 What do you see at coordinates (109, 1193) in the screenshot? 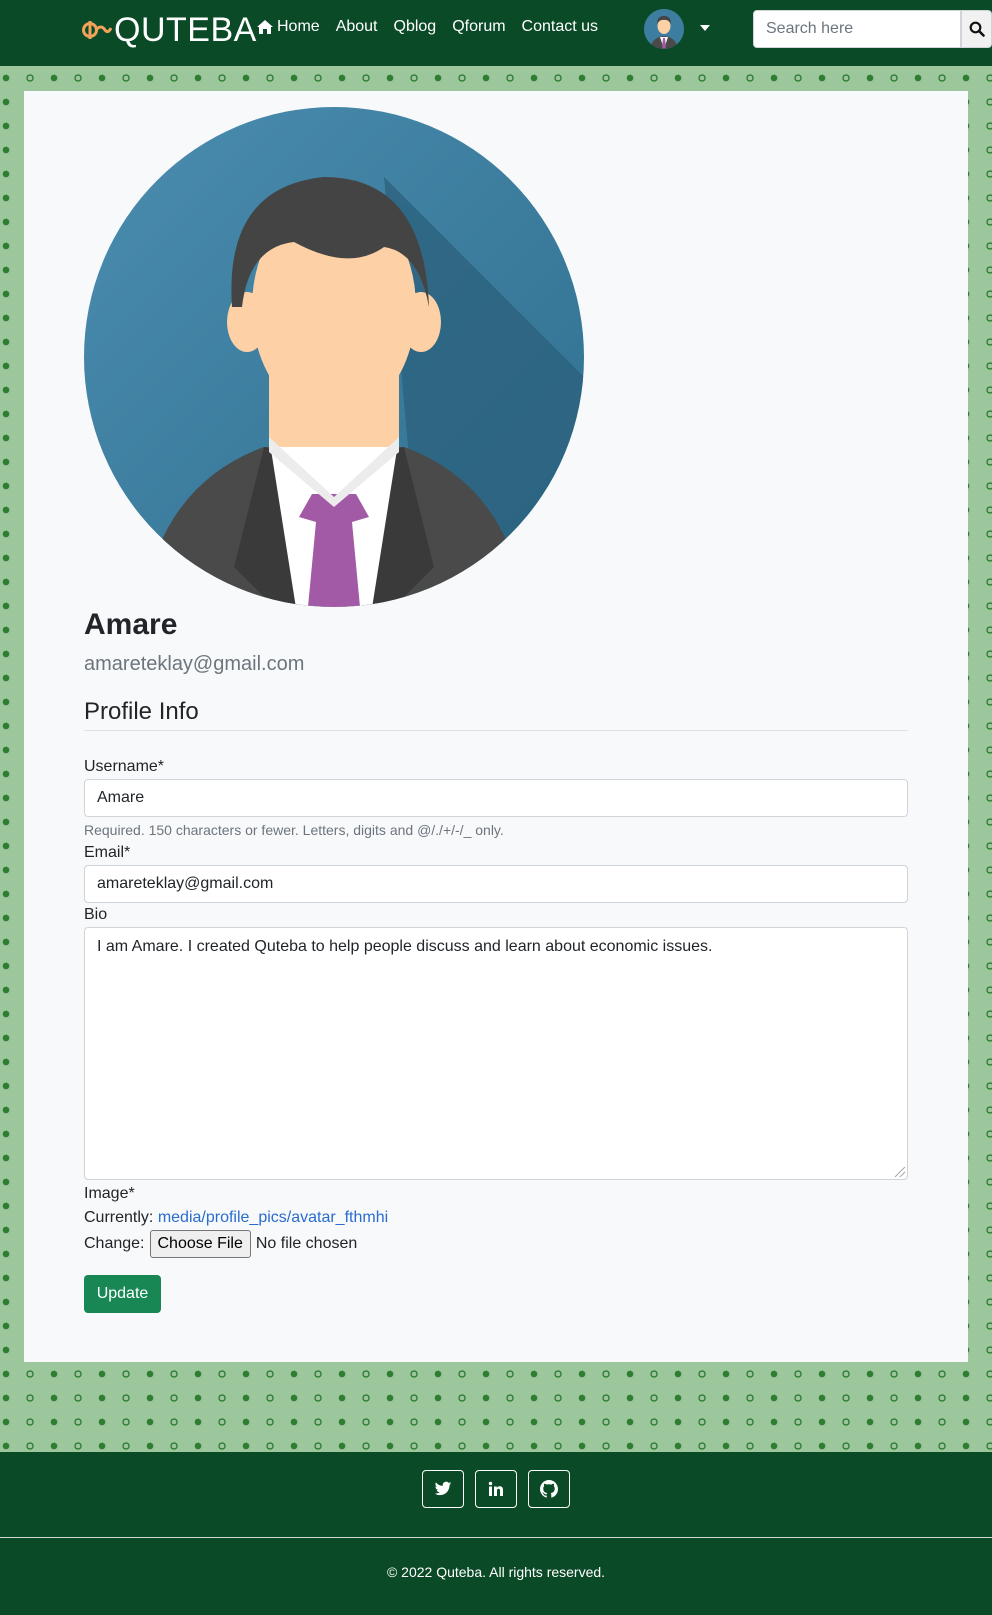
I see `image-label: Image*` at bounding box center [109, 1193].